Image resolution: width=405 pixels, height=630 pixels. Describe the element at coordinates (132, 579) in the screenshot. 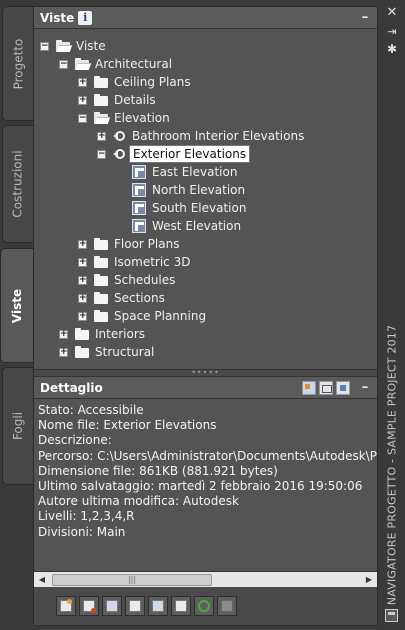

I see `scroll-thumb: |||` at that location.